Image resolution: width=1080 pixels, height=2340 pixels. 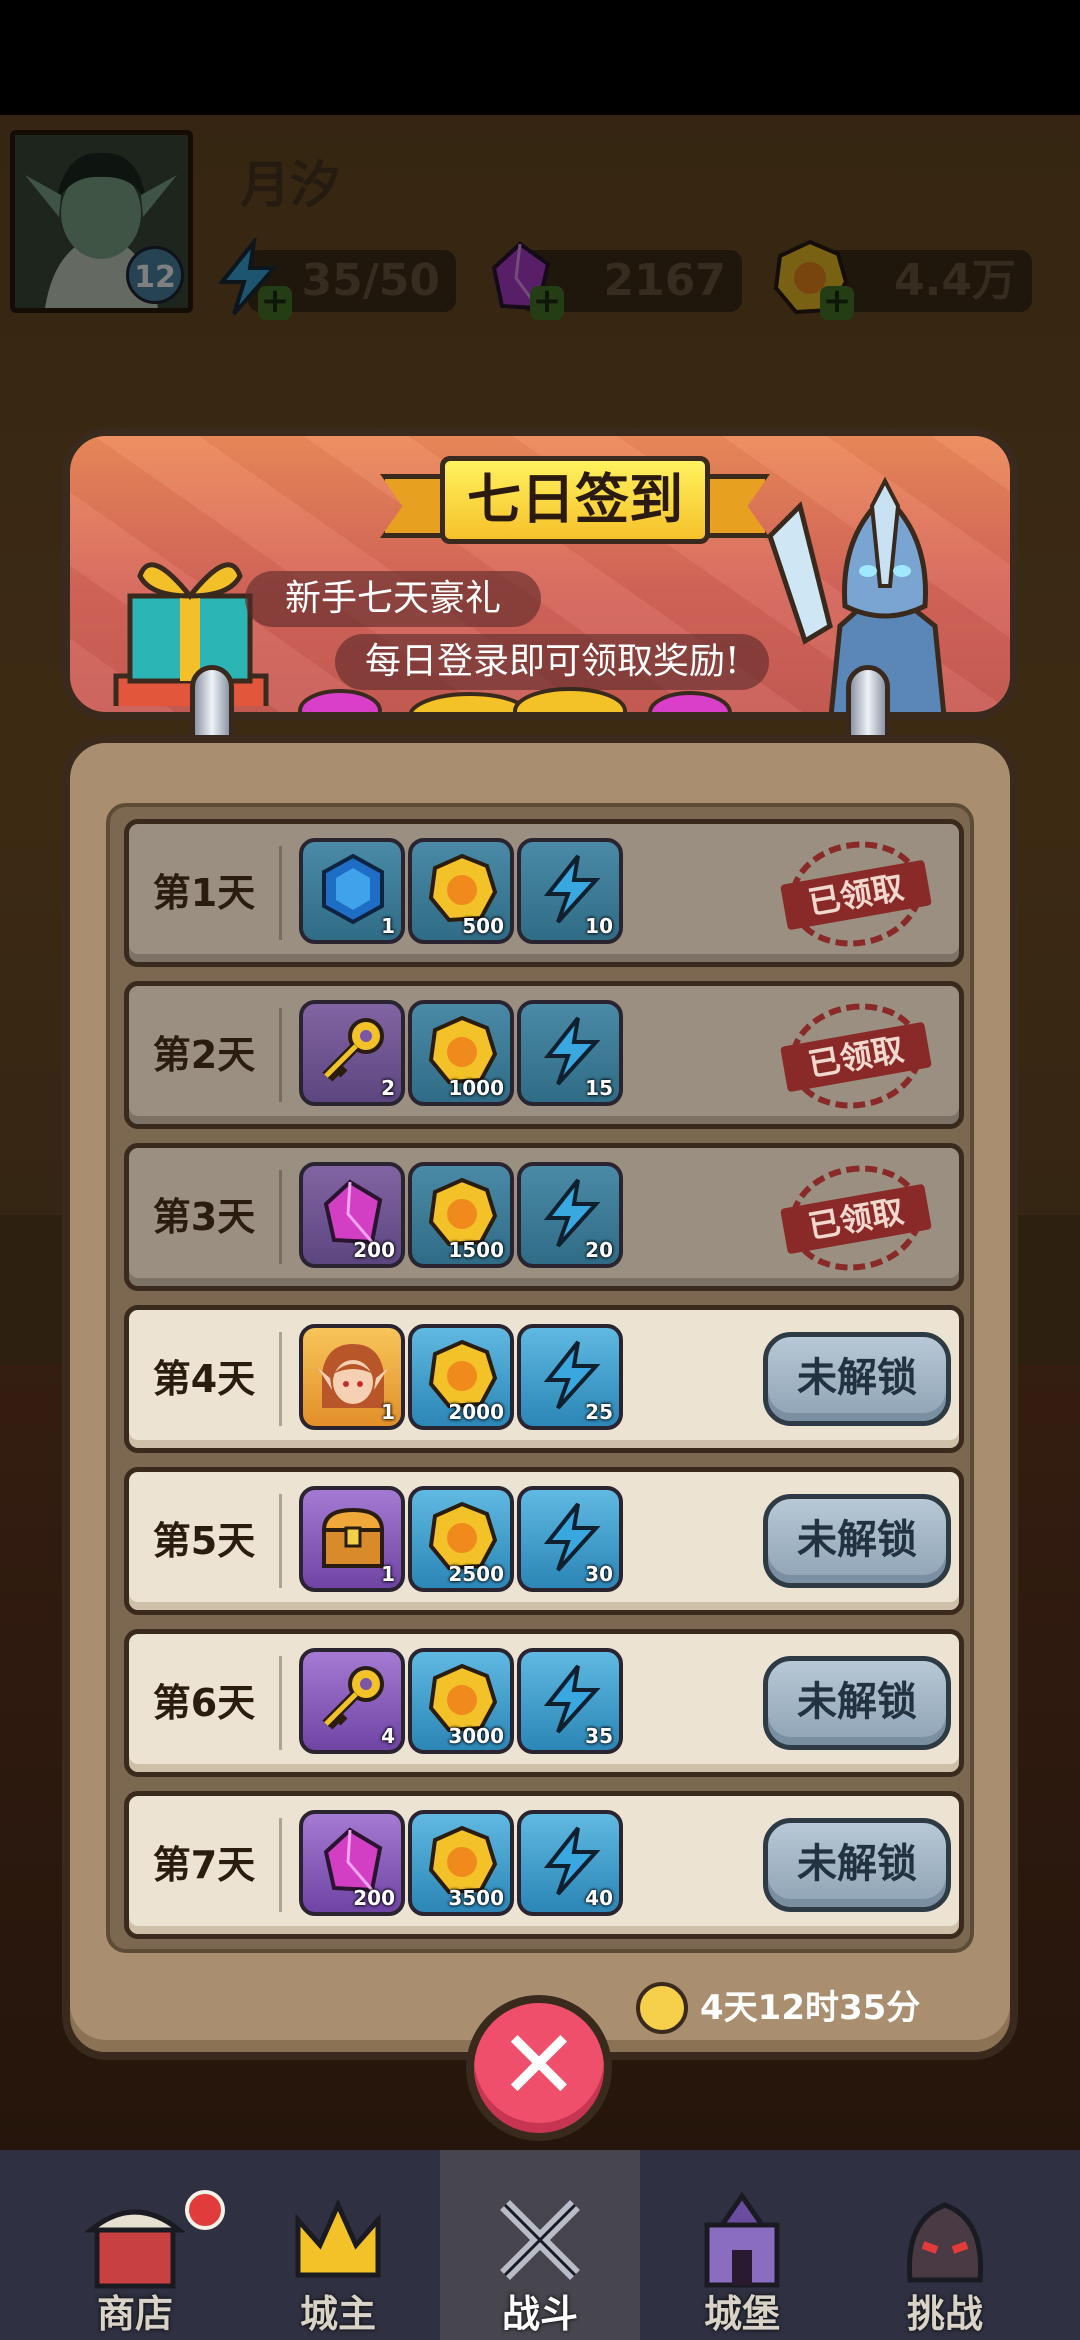 I want to click on nav-castle: 城堡, so click(x=742, y=2245).